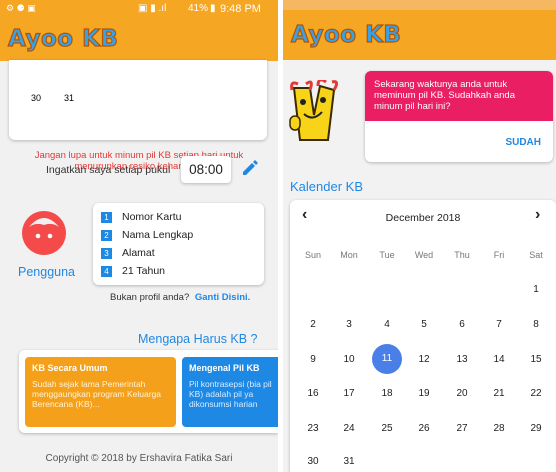 This screenshot has width=556, height=472. What do you see at coordinates (536, 359) in the screenshot?
I see `calendar-day: 15` at bounding box center [536, 359].